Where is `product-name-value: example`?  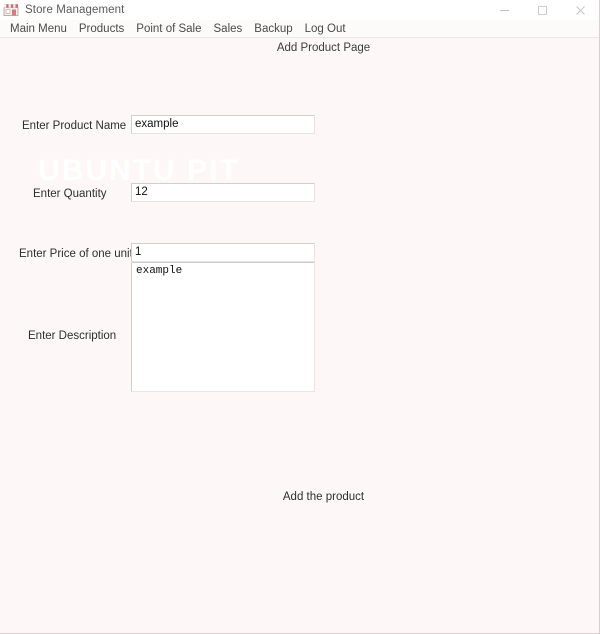 product-name-value: example is located at coordinates (157, 124).